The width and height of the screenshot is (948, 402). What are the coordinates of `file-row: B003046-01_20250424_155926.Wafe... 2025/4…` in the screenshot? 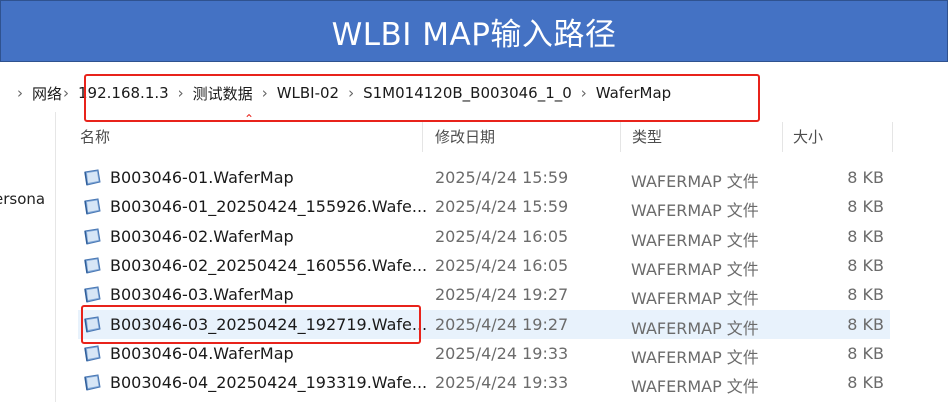 It's located at (484, 206).